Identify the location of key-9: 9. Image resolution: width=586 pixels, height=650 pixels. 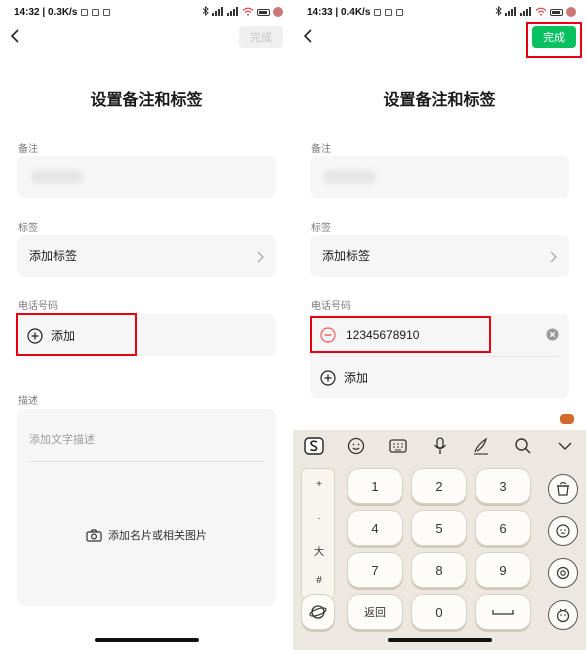
(503, 570).